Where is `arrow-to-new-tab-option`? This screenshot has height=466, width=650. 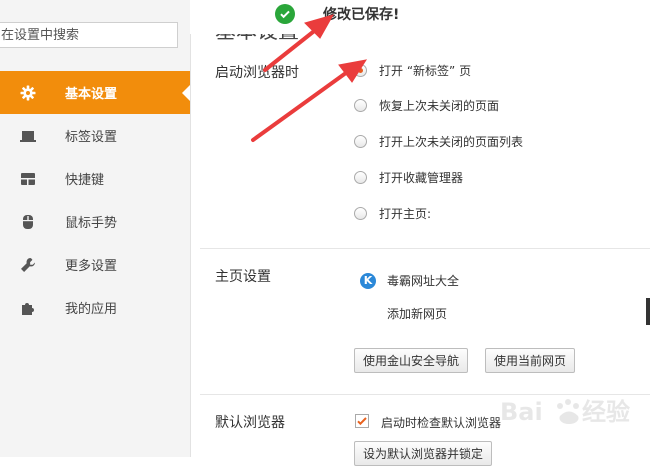
arrow-to-new-tab-option is located at coordinates (301, 105).